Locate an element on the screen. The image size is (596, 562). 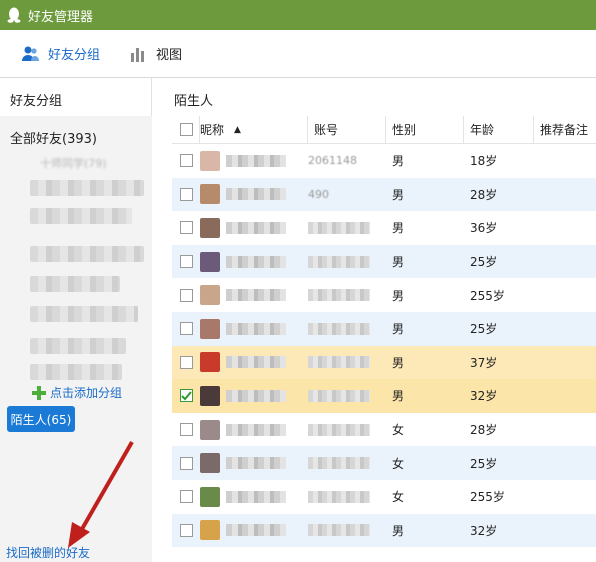
table-row: 女 255岁 is located at coordinates (384, 497).